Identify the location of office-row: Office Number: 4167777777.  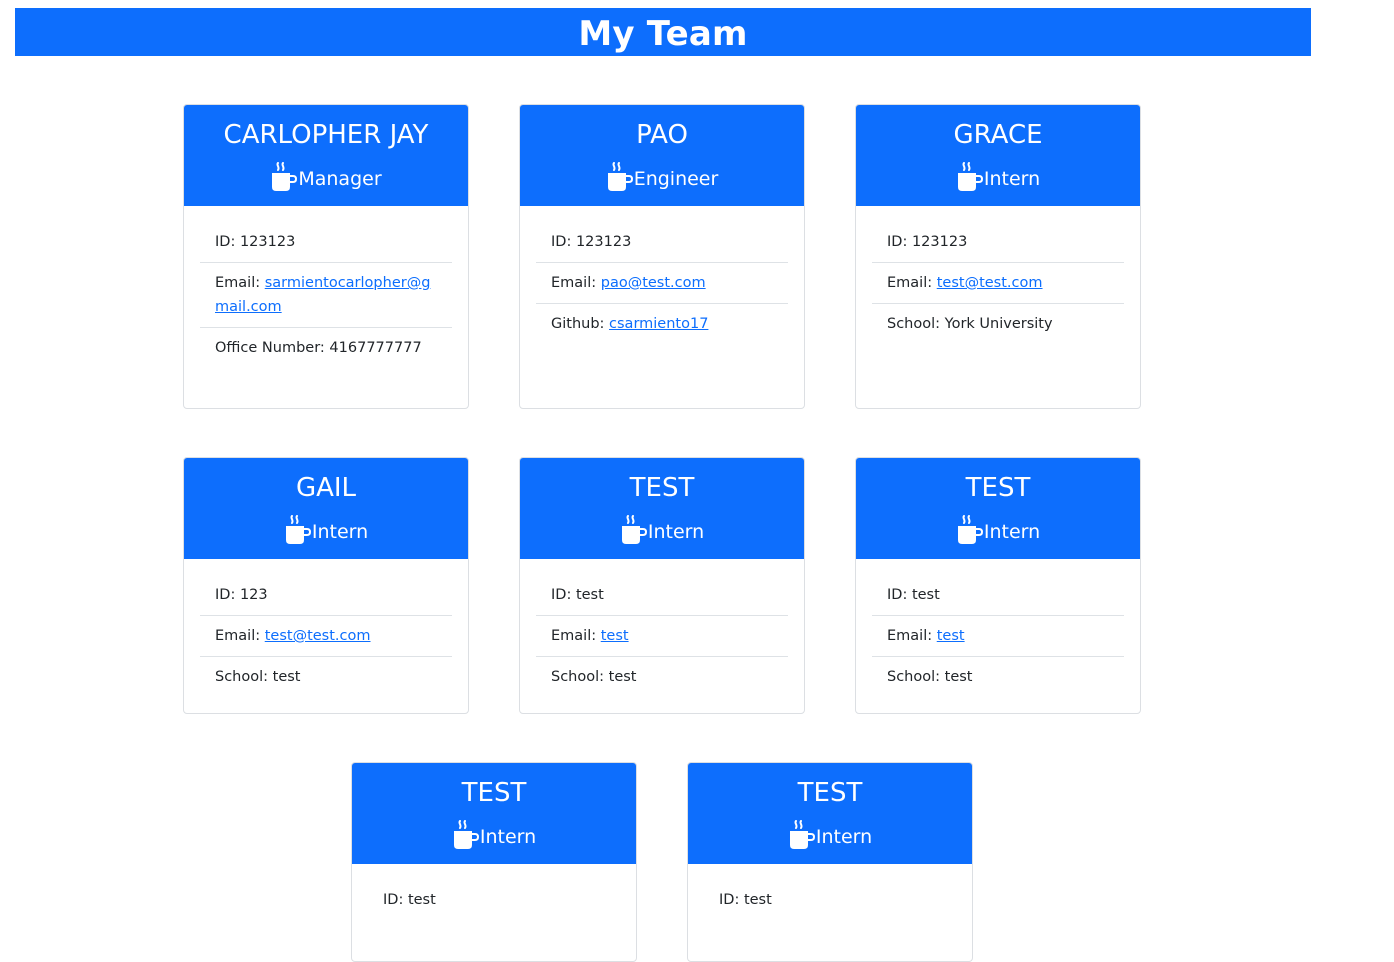
(326, 348).